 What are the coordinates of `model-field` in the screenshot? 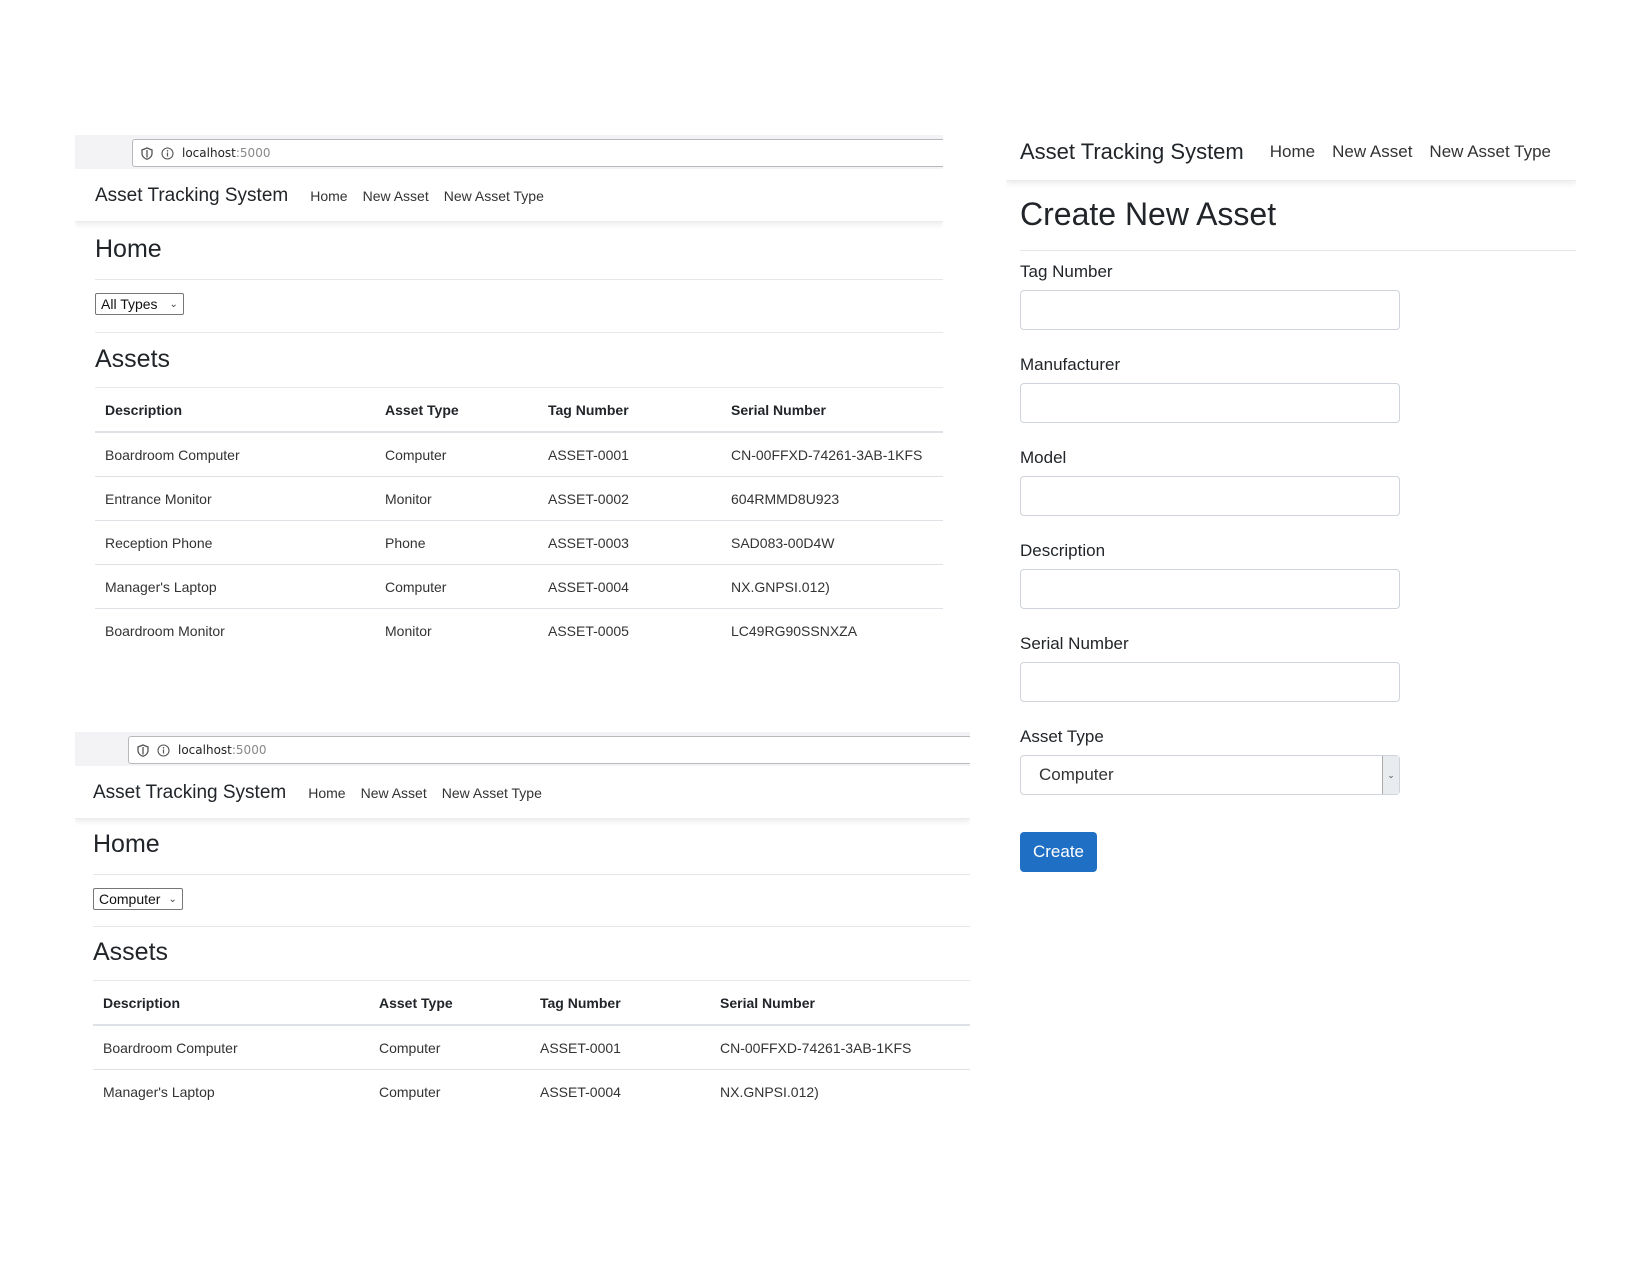 It's located at (1210, 496).